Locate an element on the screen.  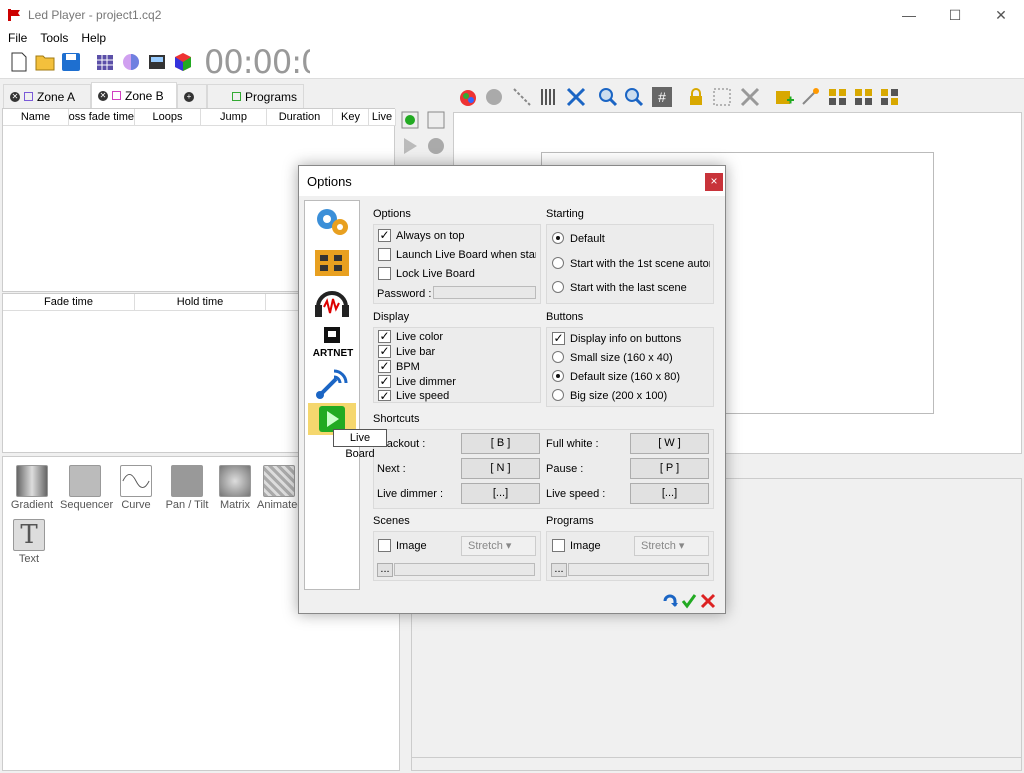
menu-file: File is located at coordinates (16, 38).